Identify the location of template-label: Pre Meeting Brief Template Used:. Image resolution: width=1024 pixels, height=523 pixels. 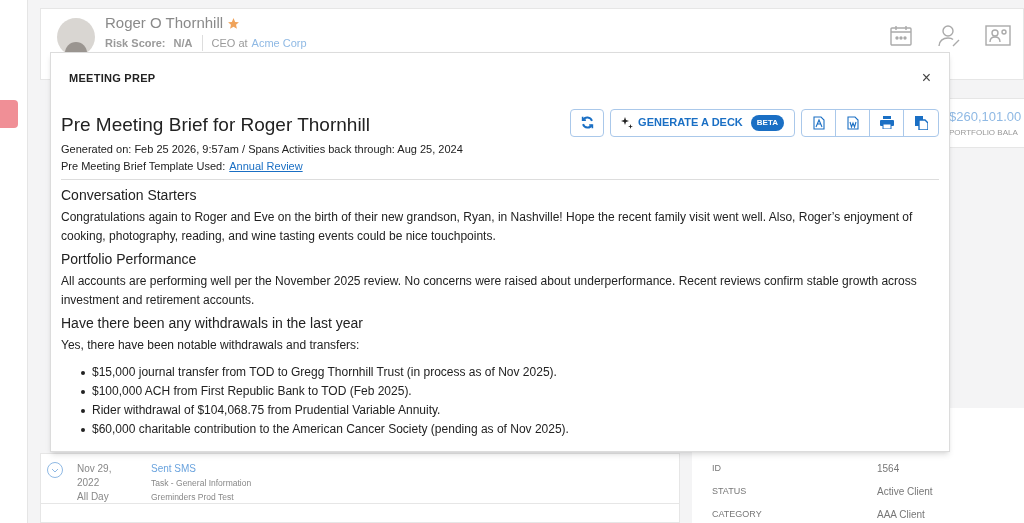
(143, 166).